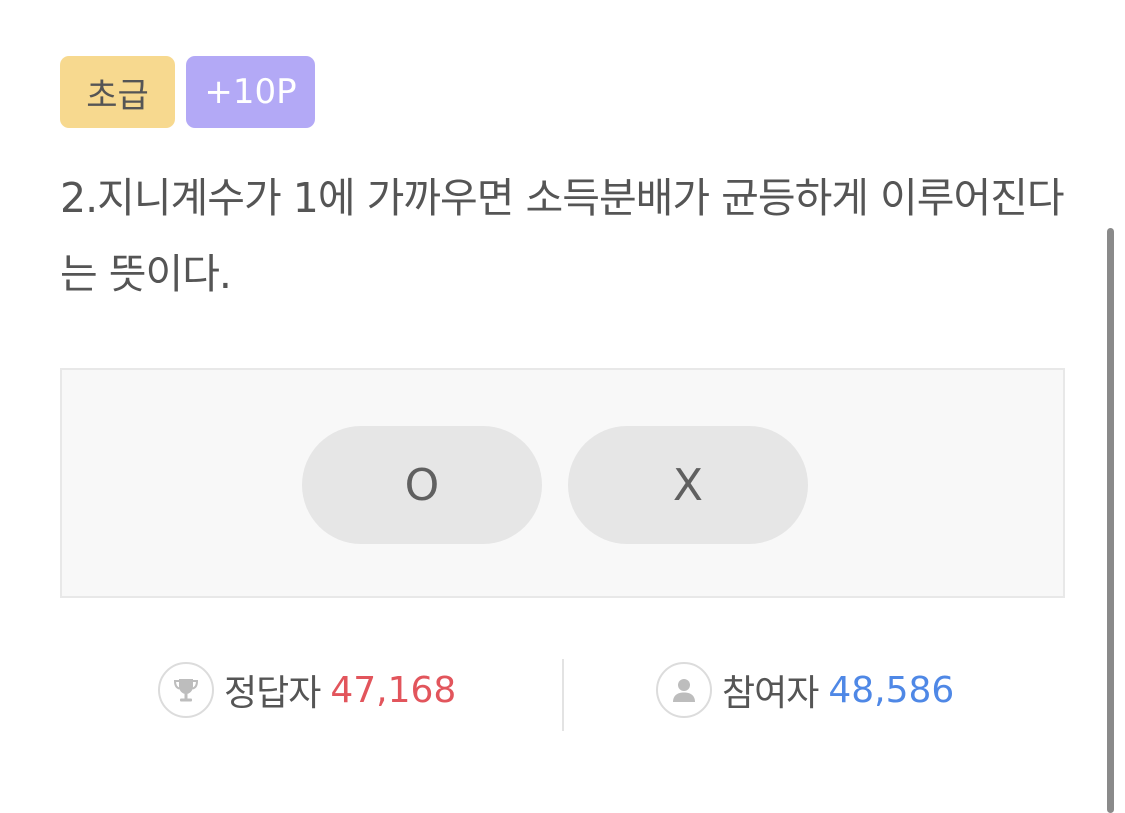 This screenshot has height=813, width=1125. I want to click on participants-count: 48,586, so click(891, 690).